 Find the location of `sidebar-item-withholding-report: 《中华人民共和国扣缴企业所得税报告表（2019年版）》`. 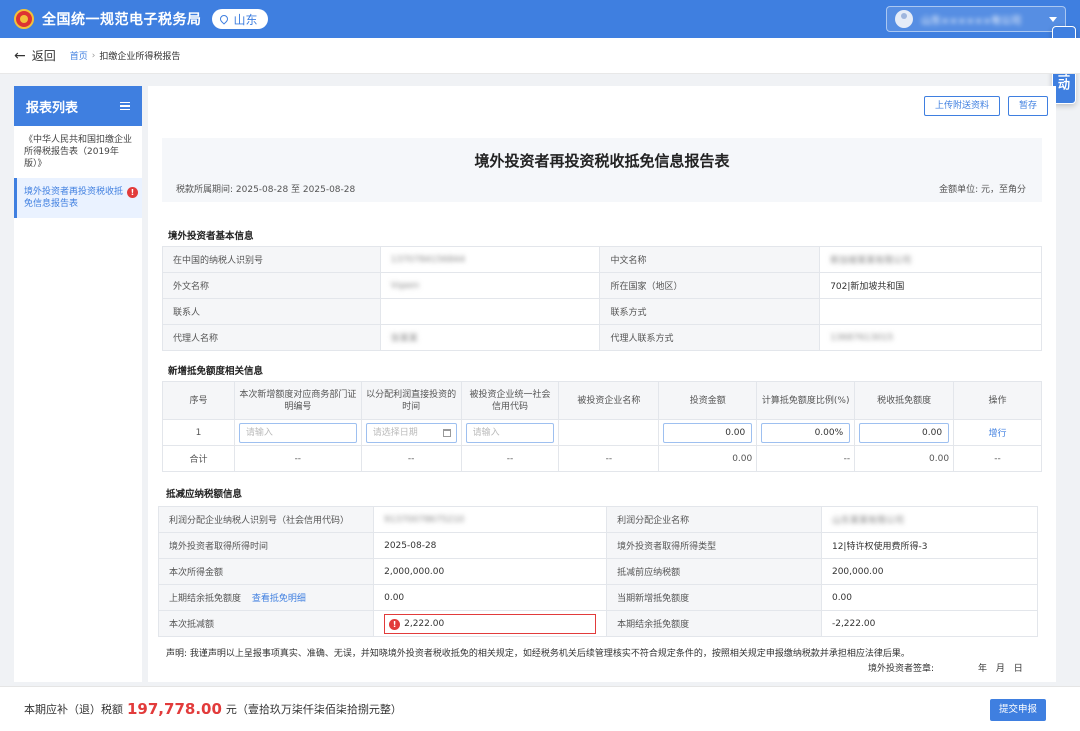

sidebar-item-withholding-report: 《中华人民共和国扣缴企业所得税报告表（2019年版）》 is located at coordinates (78, 152).